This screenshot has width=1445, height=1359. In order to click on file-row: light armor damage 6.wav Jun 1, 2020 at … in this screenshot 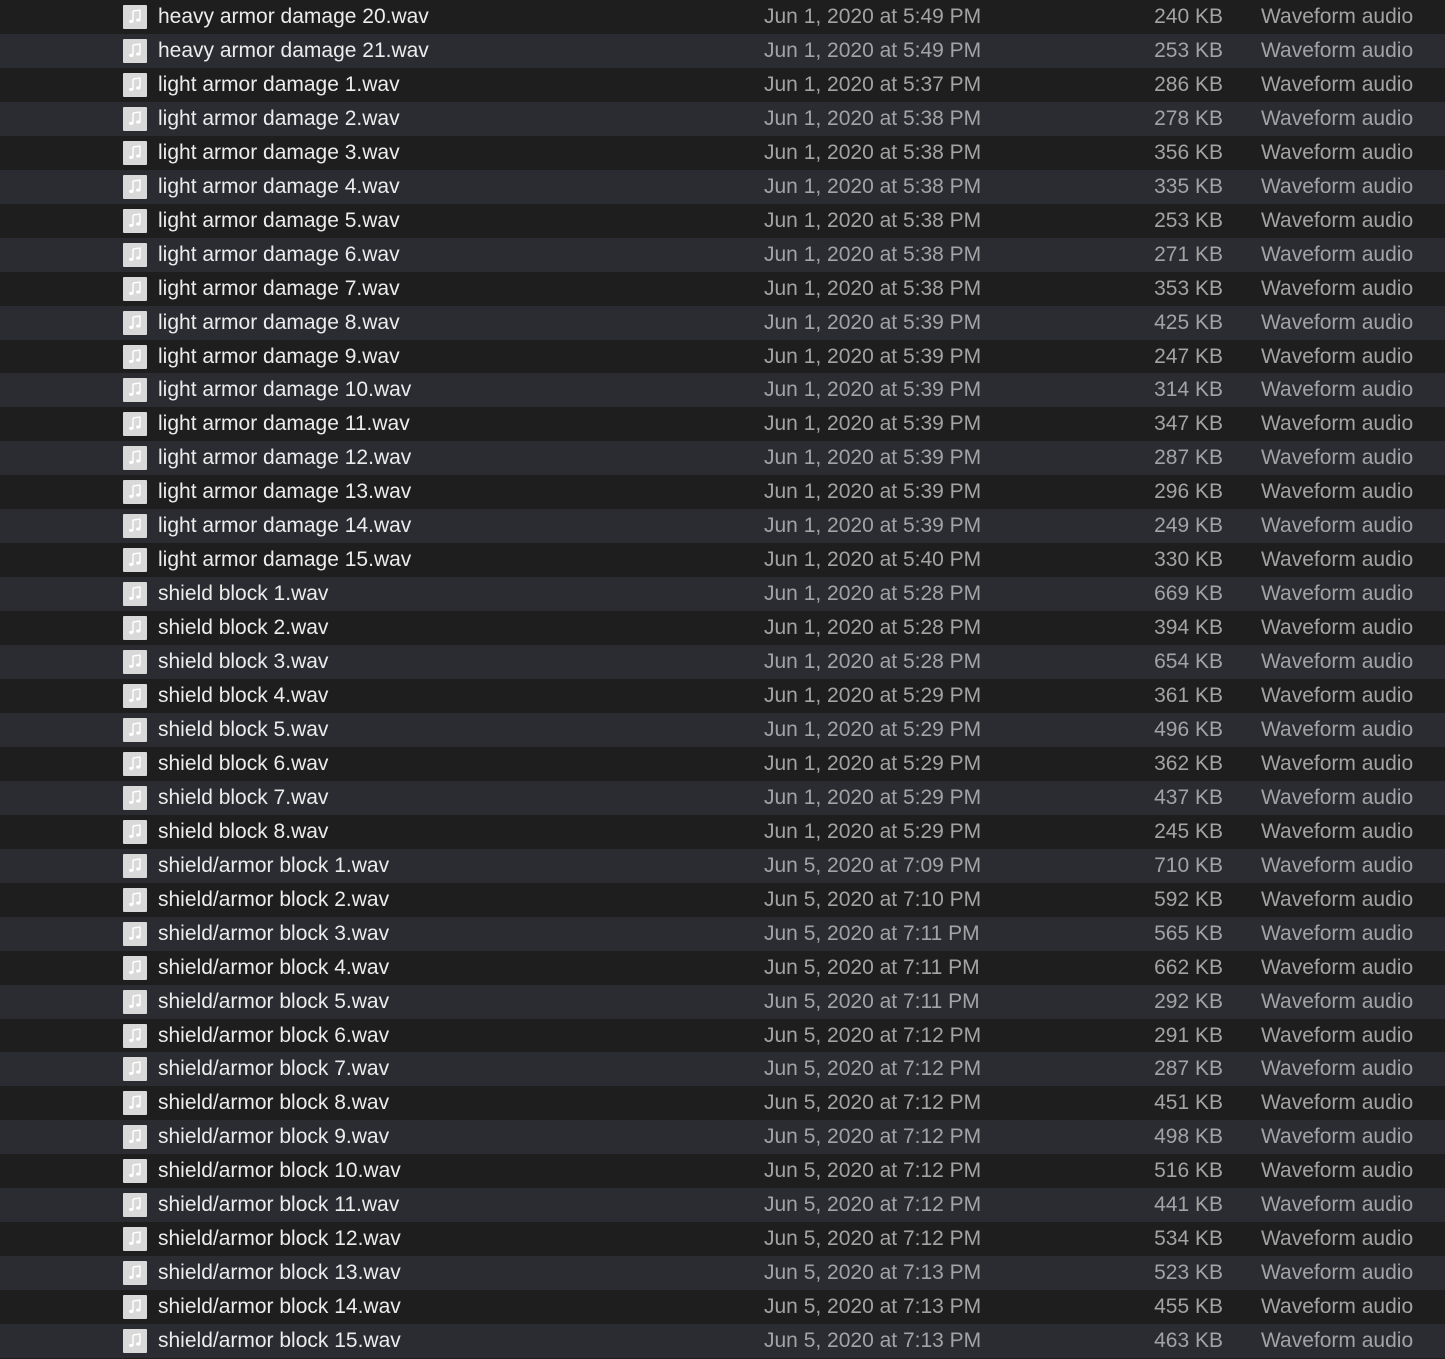, I will do `click(722, 254)`.